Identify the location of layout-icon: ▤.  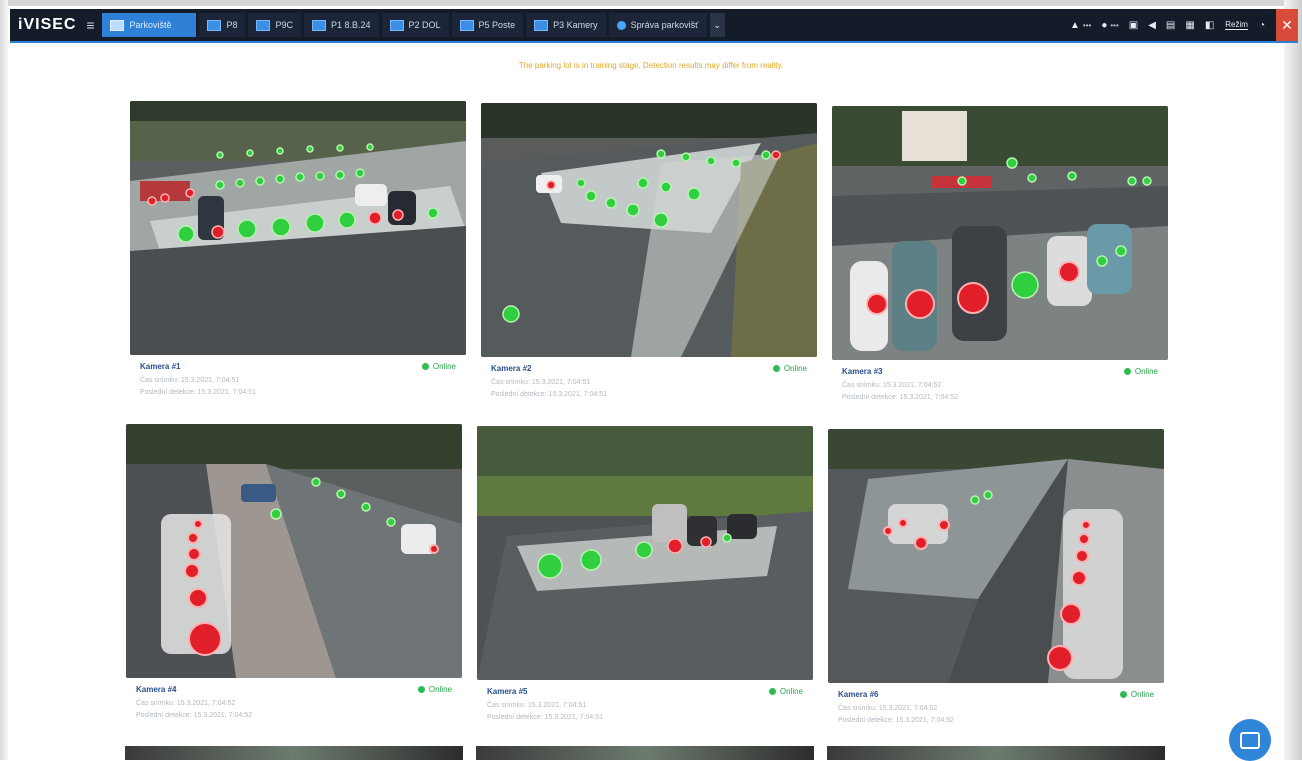
(1170, 25).